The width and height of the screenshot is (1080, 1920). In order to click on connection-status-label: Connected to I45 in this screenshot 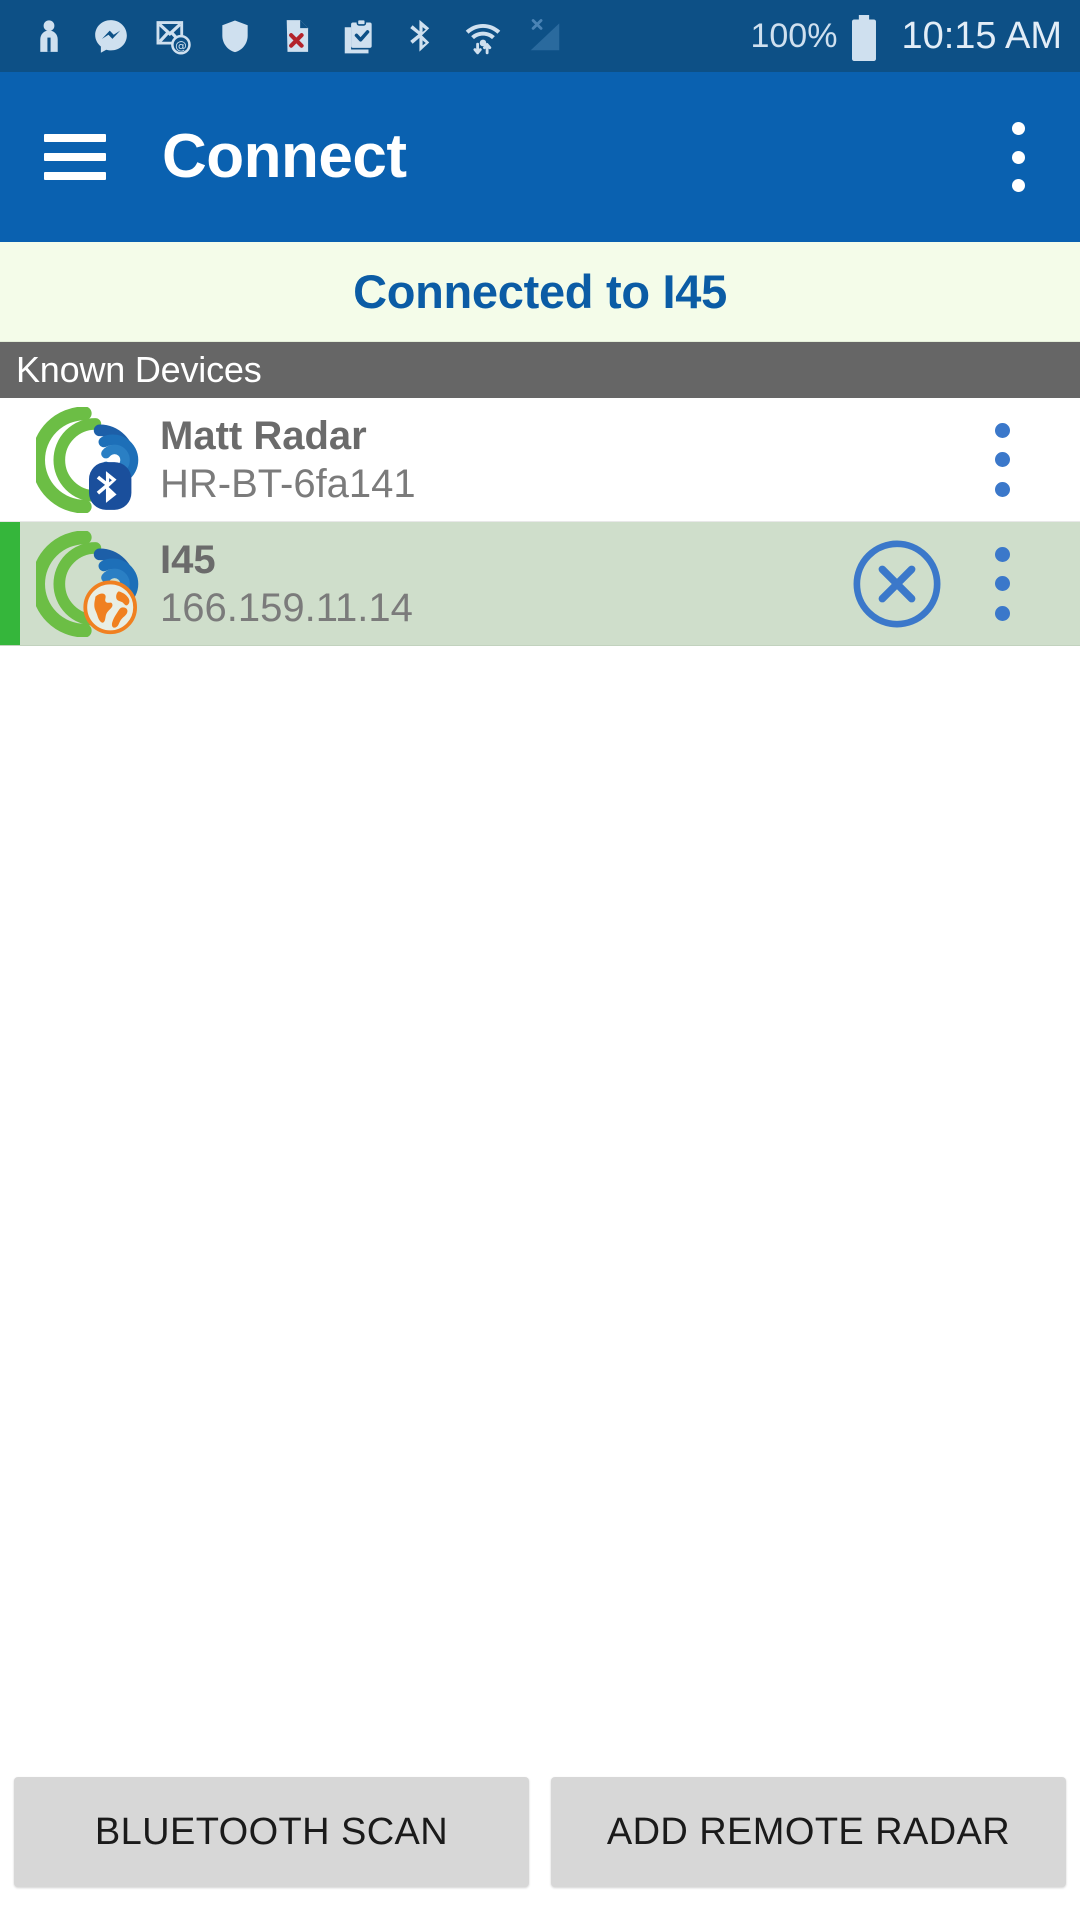, I will do `click(540, 291)`.